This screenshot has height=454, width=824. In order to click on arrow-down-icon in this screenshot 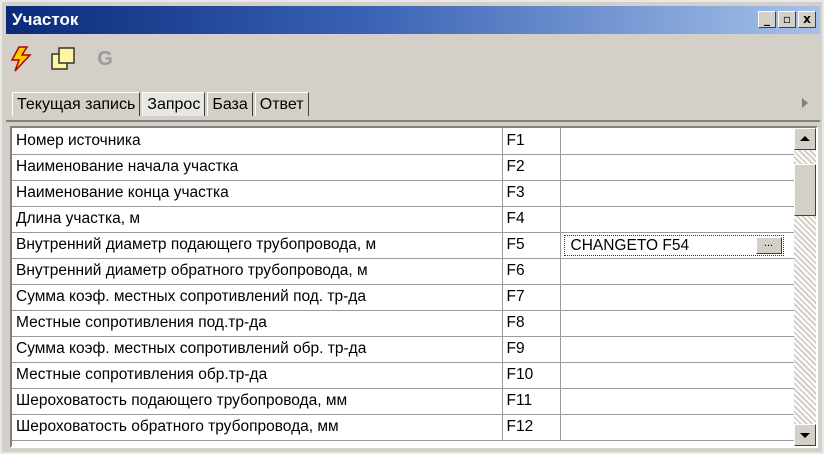, I will do `click(805, 435)`.